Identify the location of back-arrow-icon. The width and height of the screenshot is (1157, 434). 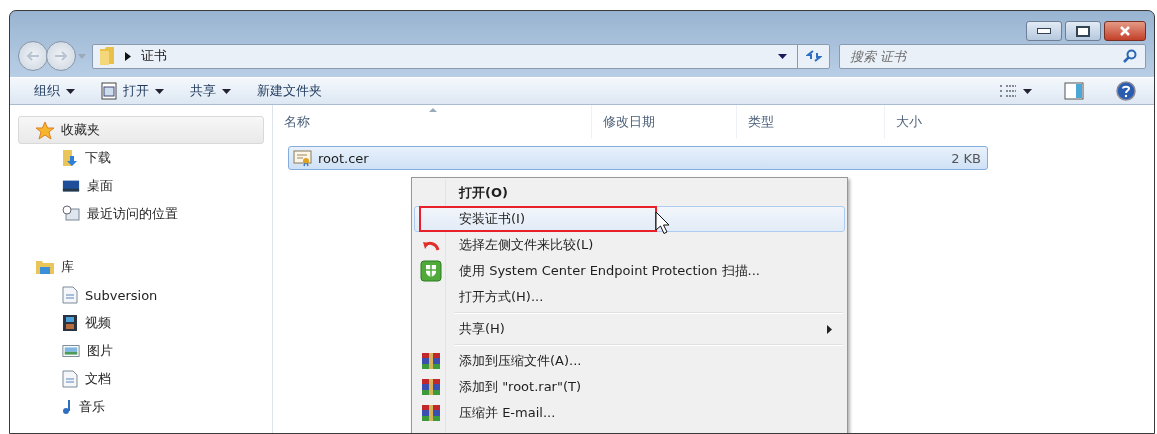
(33, 56).